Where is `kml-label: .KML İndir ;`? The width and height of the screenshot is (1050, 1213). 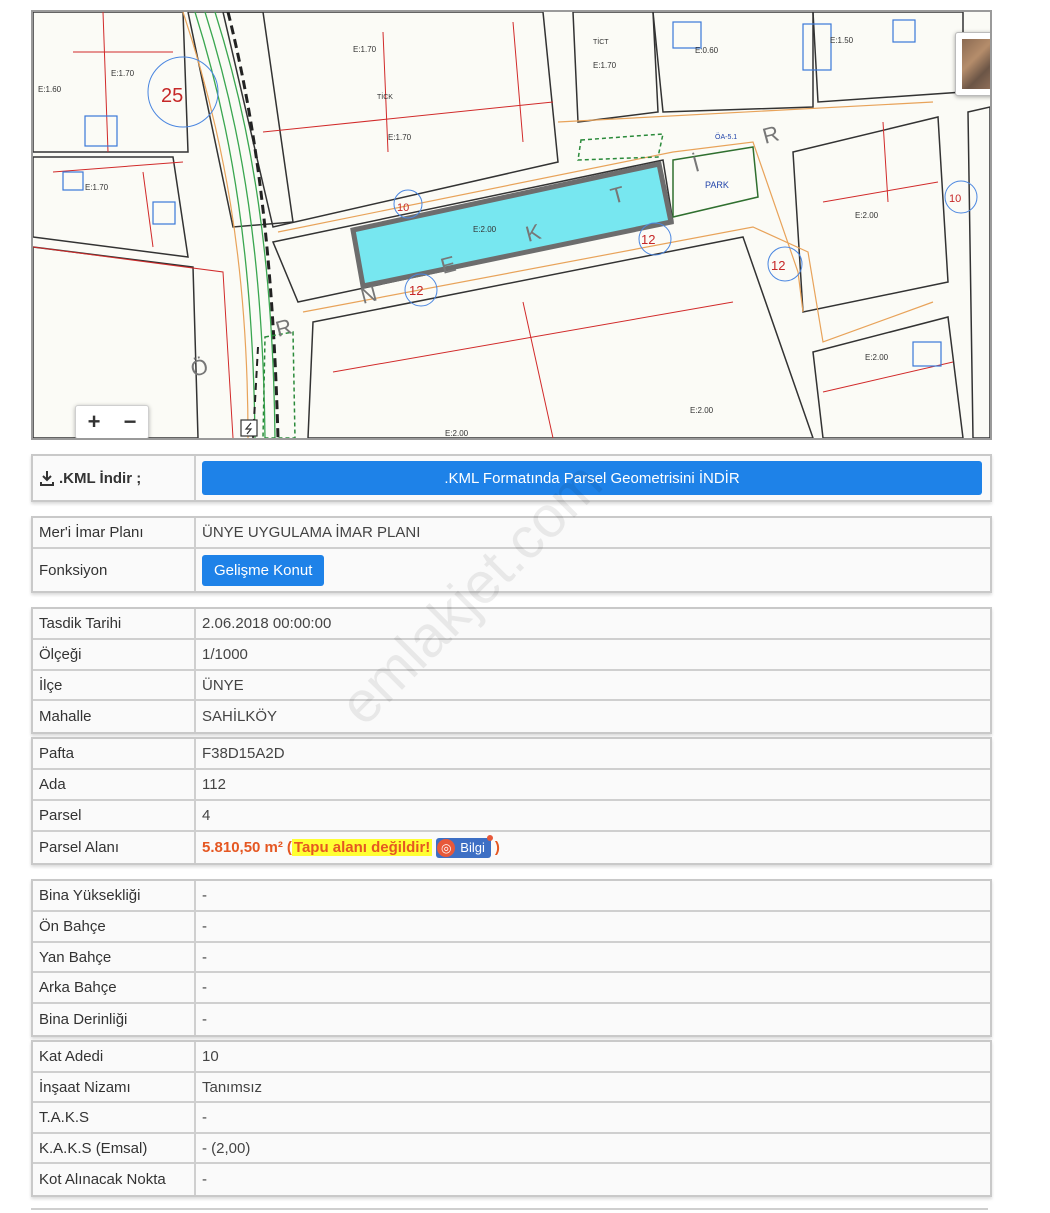
kml-label: .KML İndir ; is located at coordinates (100, 478).